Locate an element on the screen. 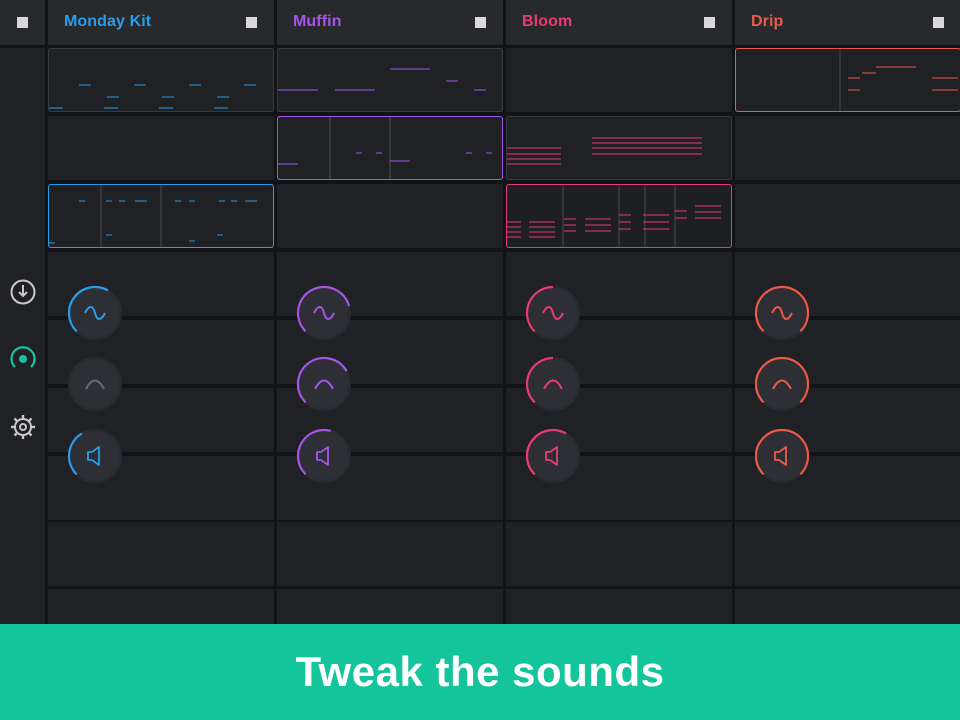 Image resolution: width=960 pixels, height=720 pixels. track-header-2: Muffin is located at coordinates (390, 22).